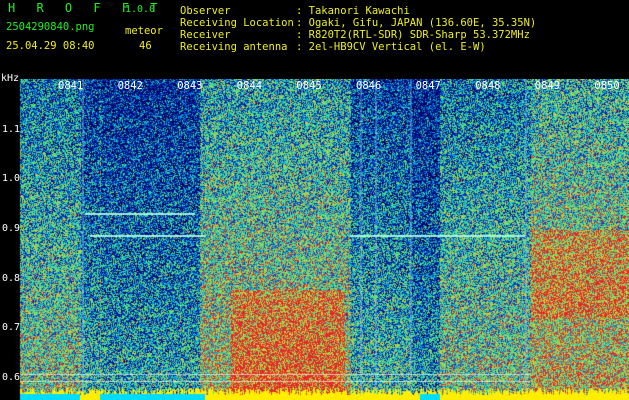 This screenshot has height=400, width=629. What do you see at coordinates (234, 47) in the screenshot?
I see `antenna-label: Receiving antenna` at bounding box center [234, 47].